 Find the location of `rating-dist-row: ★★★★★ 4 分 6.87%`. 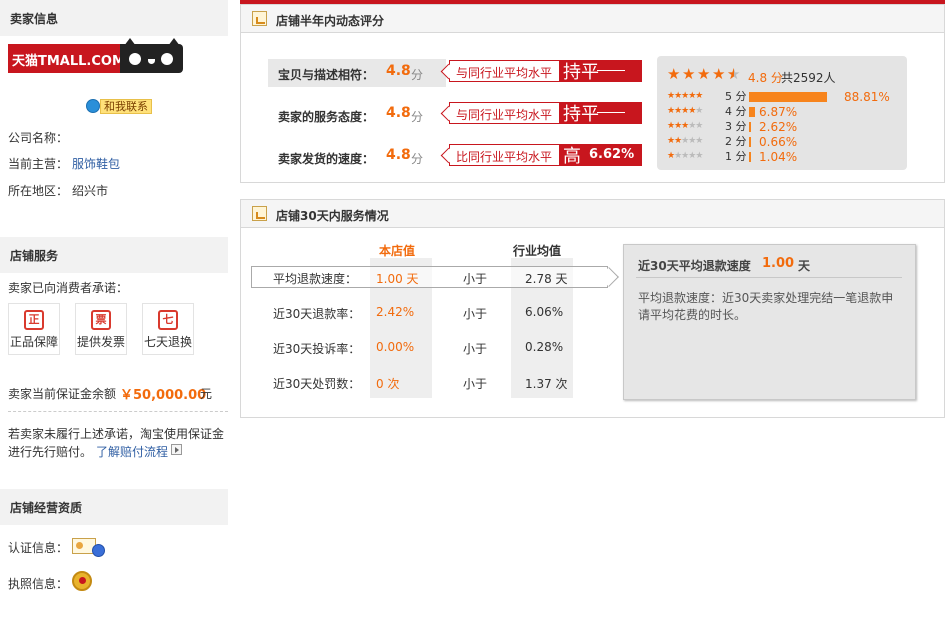

rating-dist-row: ★★★★★ 4 分 6.87% is located at coordinates (787, 112).